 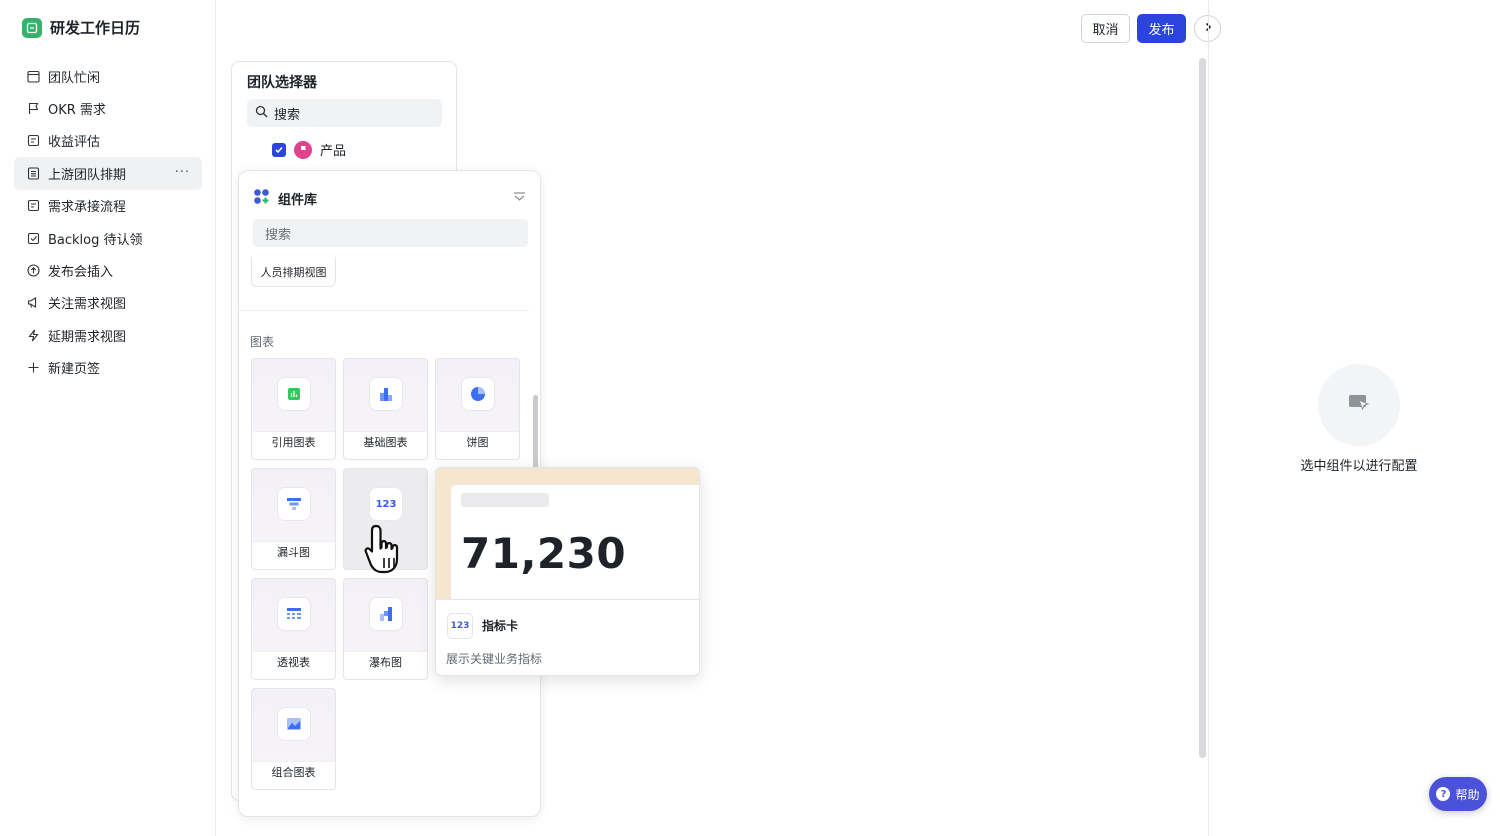 I want to click on tile-label: 基础图表, so click(x=385, y=442).